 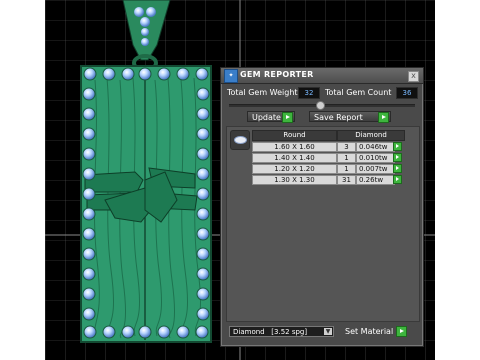 I want to click on stone-size: 1.60 X 1.60, so click(x=294, y=147).